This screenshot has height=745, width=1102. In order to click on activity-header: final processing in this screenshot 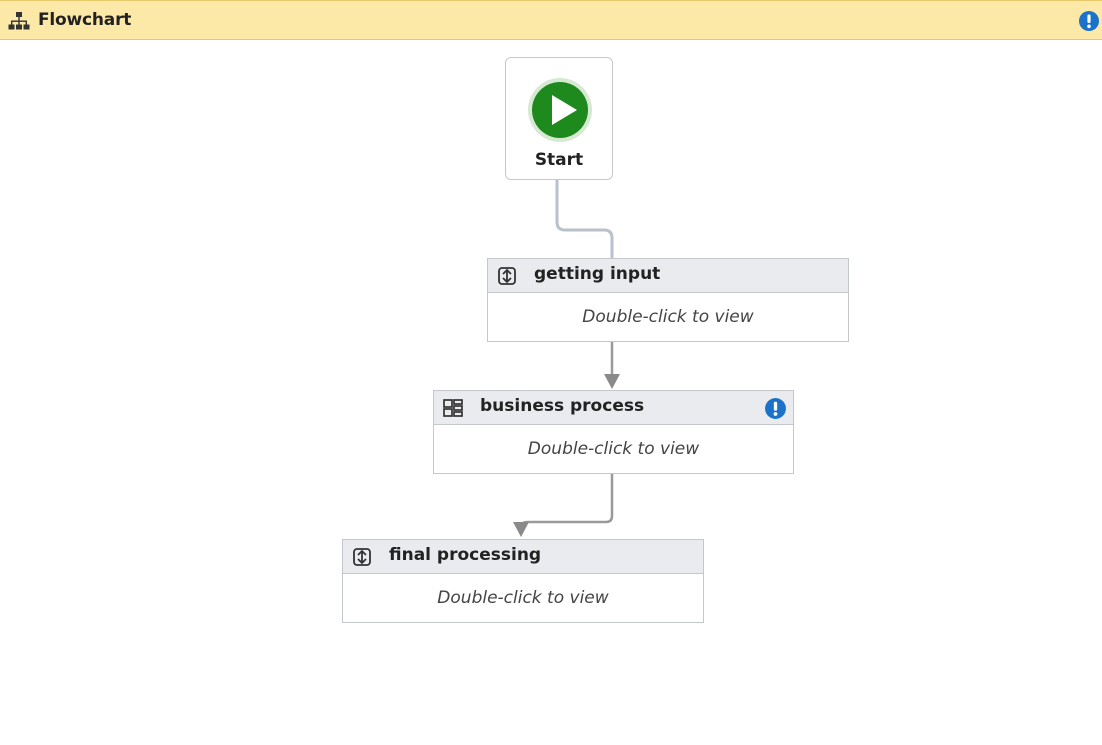, I will do `click(523, 557)`.